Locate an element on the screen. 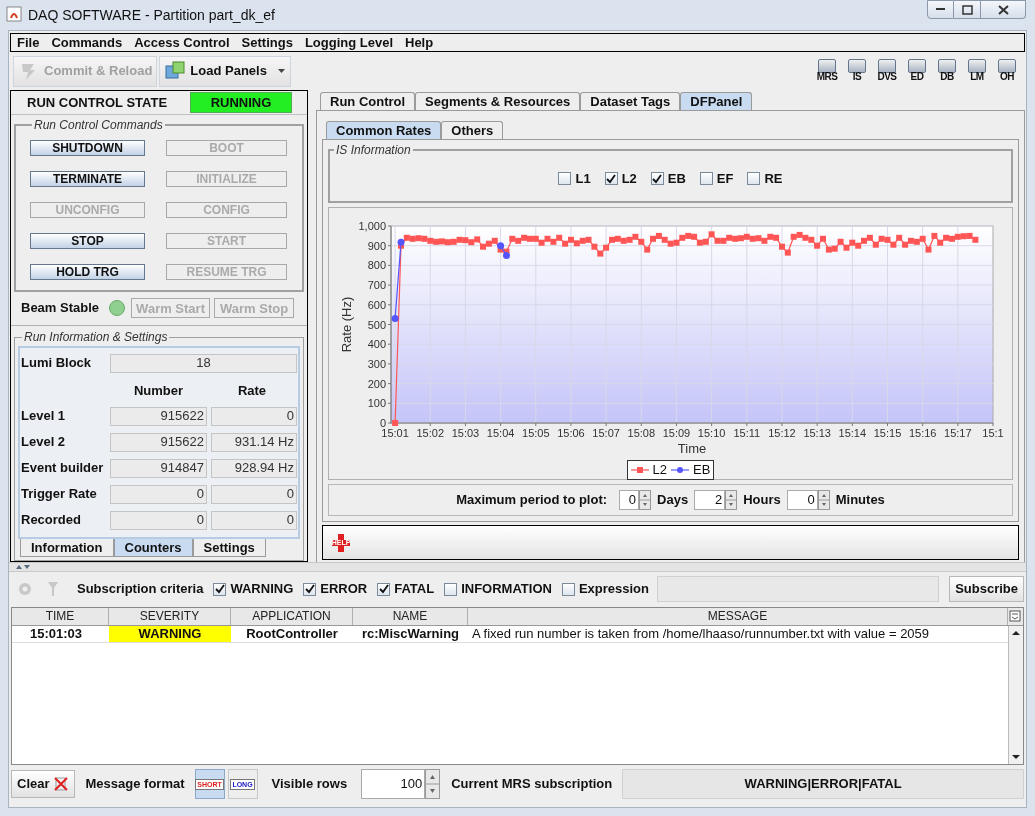 The image size is (1035, 816). tab: Common Rates is located at coordinates (384, 130).